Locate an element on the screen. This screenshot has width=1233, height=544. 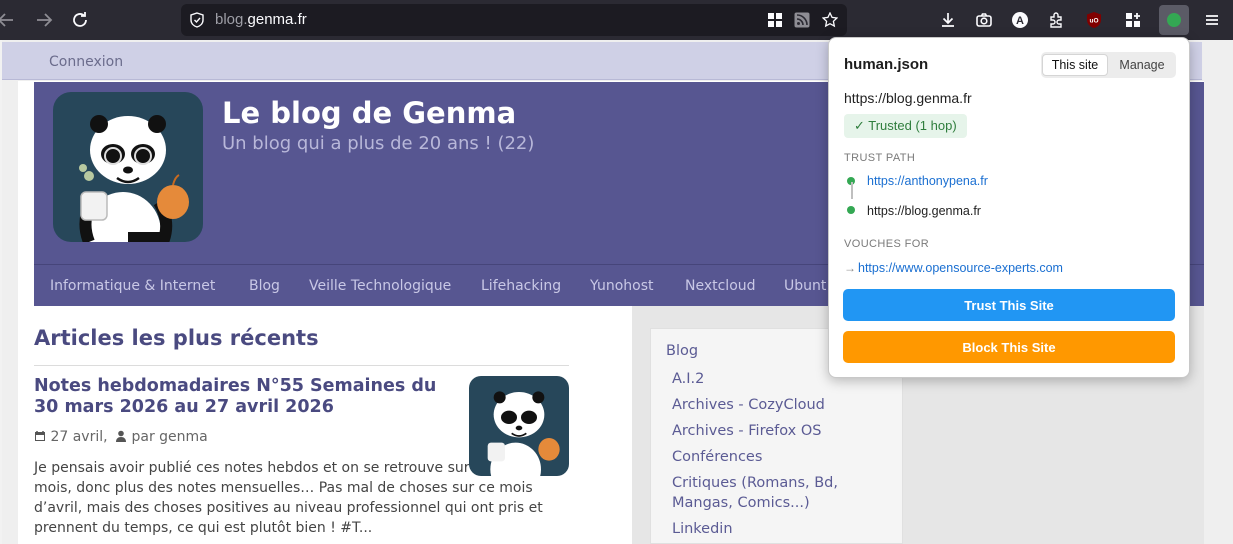
sidebar-item: Archives - Firefox OS is located at coordinates (782, 431).